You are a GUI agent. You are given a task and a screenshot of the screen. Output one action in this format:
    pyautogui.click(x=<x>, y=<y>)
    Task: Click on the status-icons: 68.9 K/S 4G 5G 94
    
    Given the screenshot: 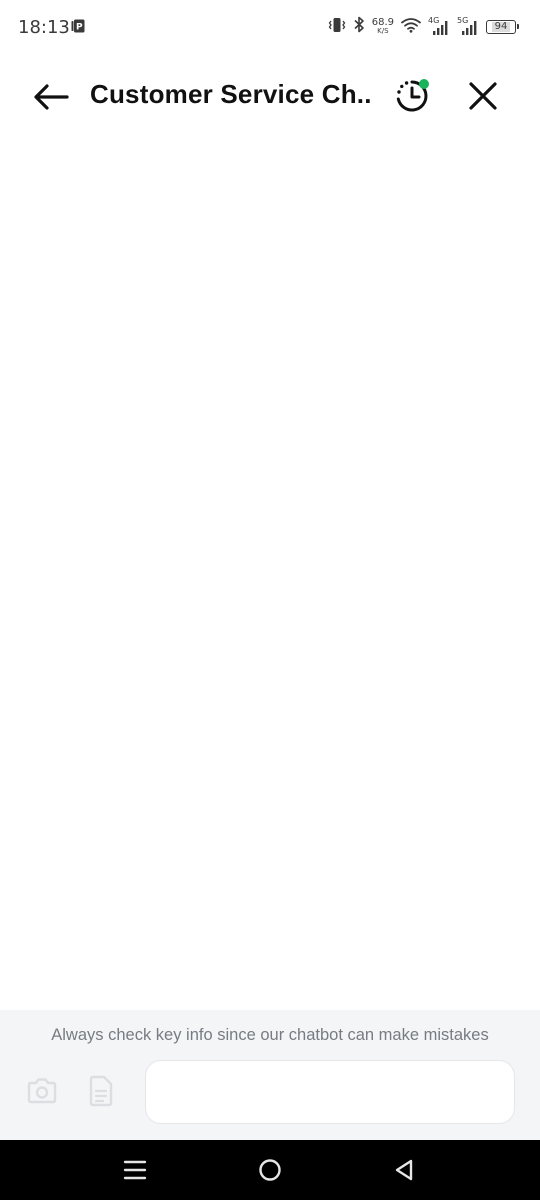 What is the action you would take?
    pyautogui.click(x=423, y=27)
    